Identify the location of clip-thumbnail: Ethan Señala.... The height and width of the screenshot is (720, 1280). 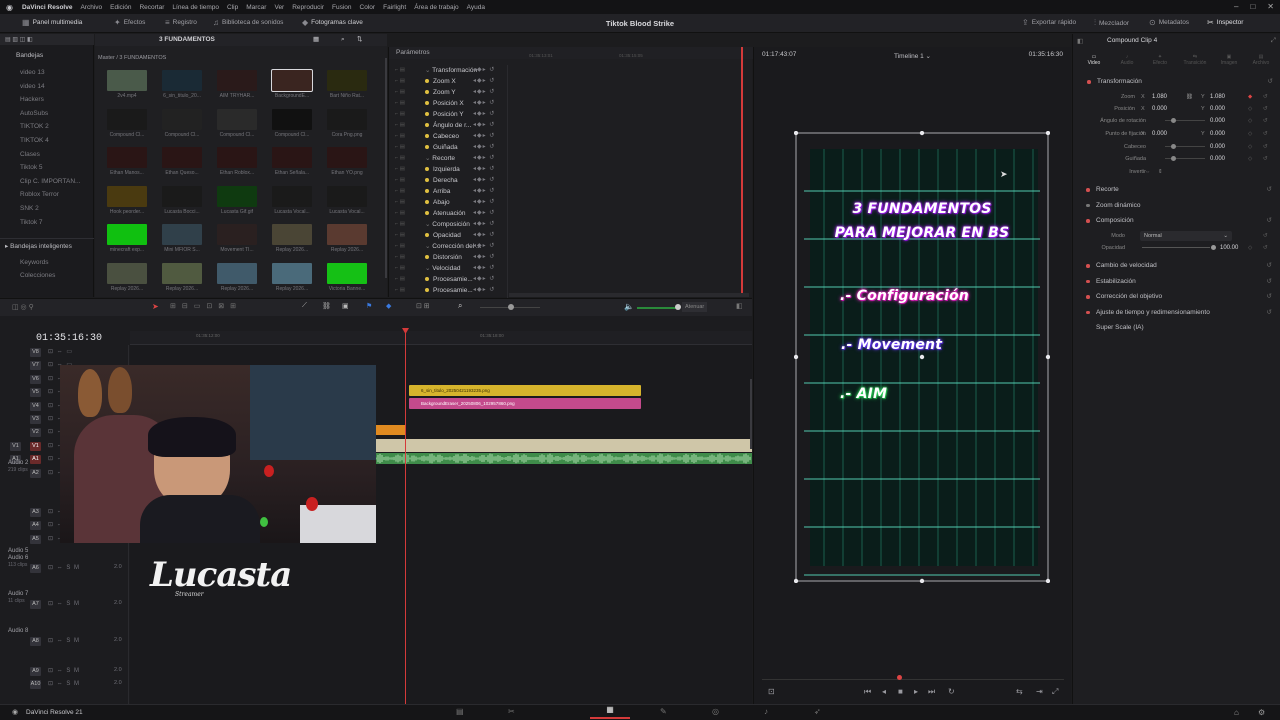
(292, 162).